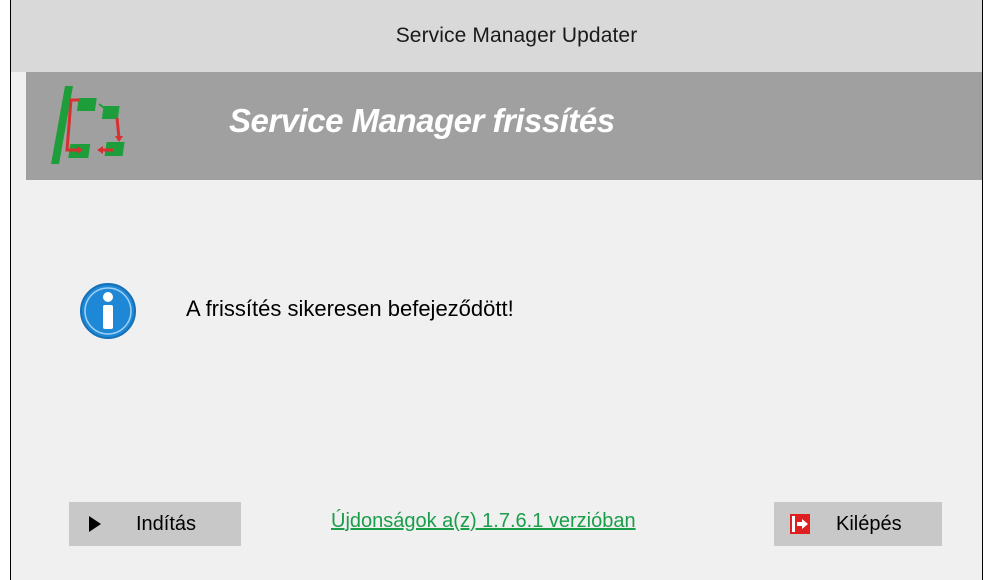 This screenshot has width=992, height=580. Describe the element at coordinates (422, 120) in the screenshot. I see `banner-title: Service Manager frissítés` at that location.